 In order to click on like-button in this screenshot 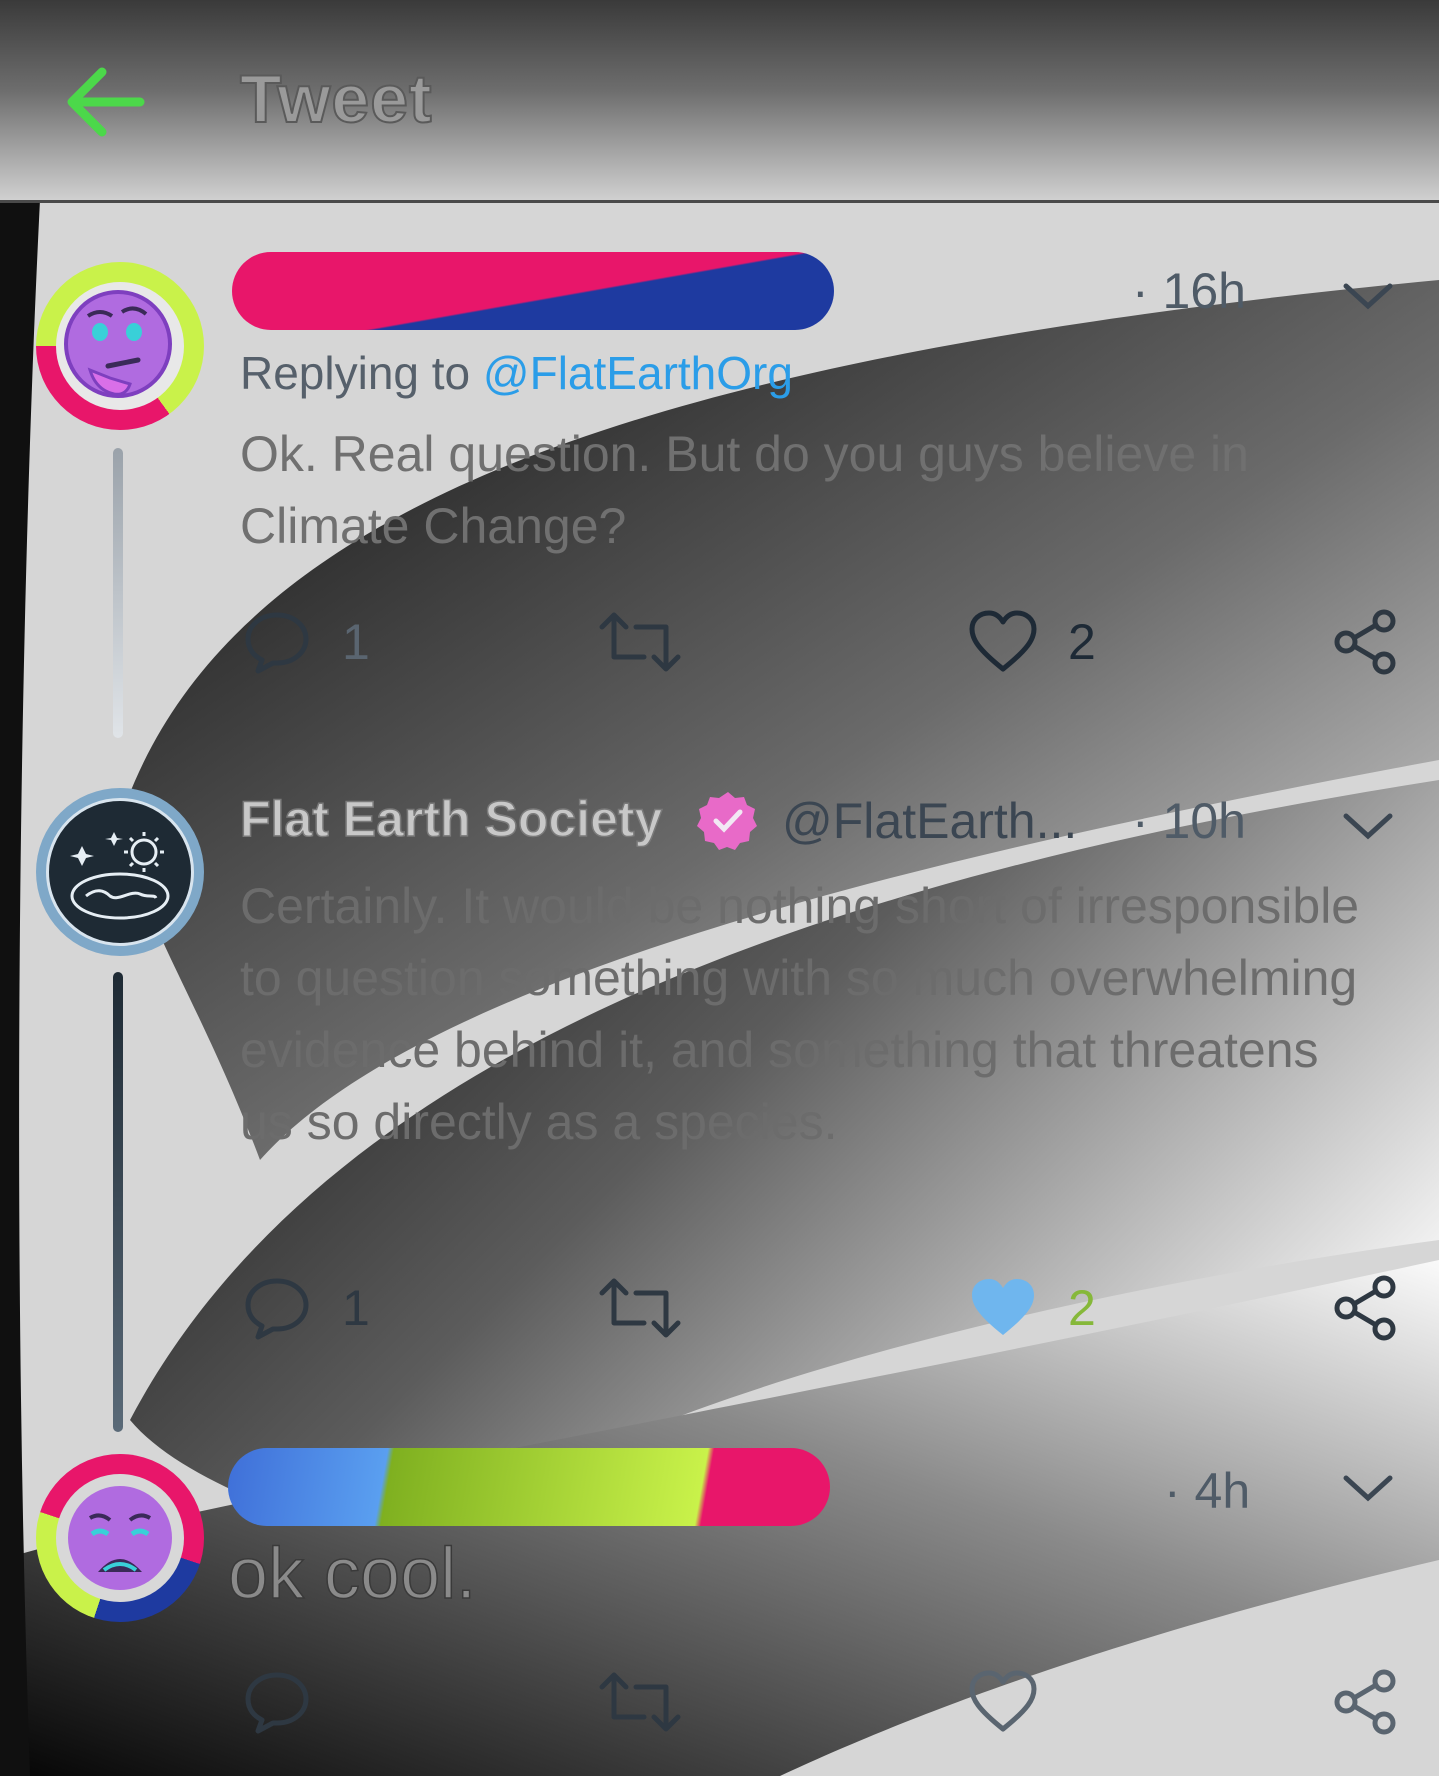, I will do `click(1003, 1702)`.